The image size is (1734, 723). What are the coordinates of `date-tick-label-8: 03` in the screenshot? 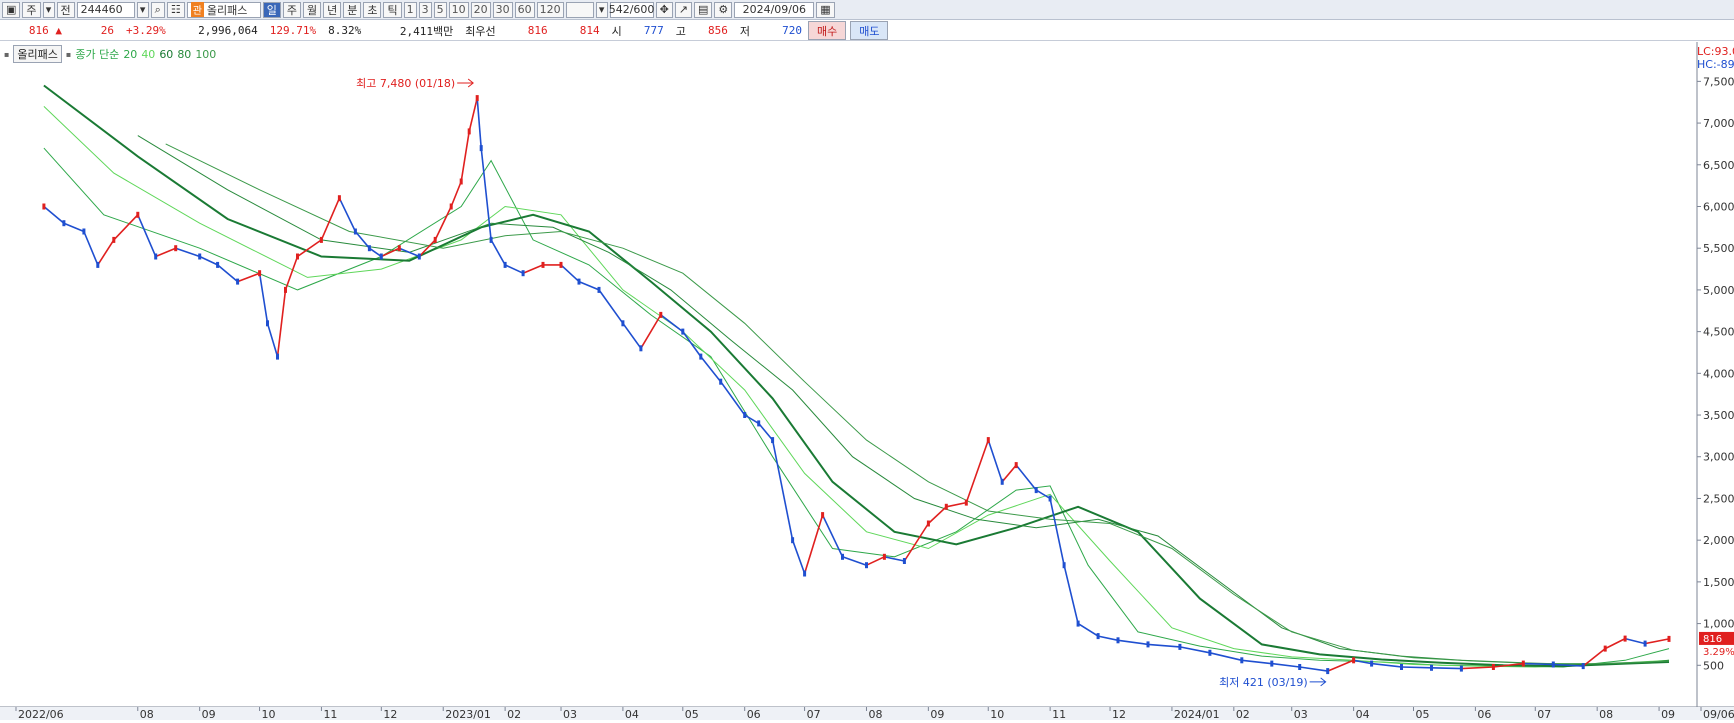 It's located at (570, 714).